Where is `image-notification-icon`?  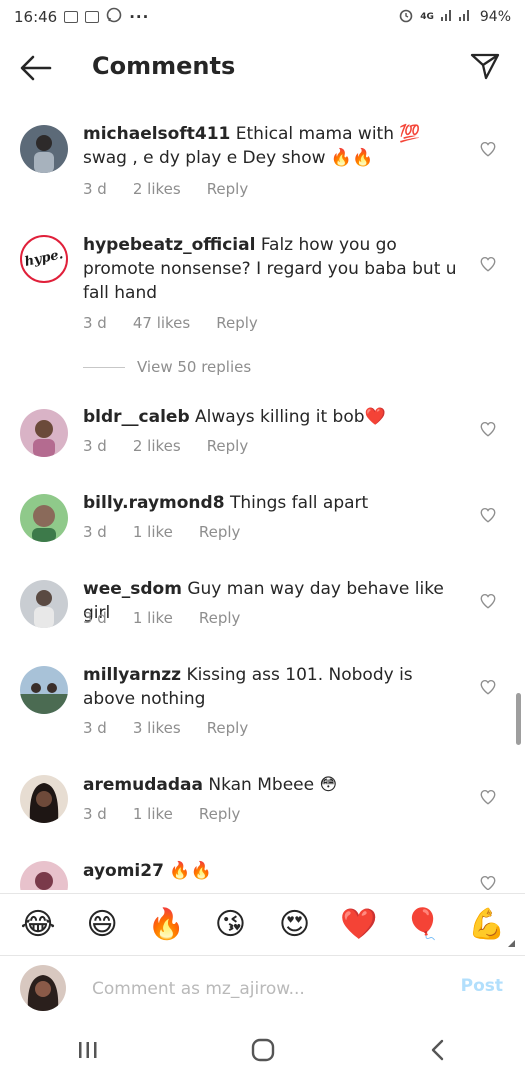
image-notification-icon is located at coordinates (92, 17).